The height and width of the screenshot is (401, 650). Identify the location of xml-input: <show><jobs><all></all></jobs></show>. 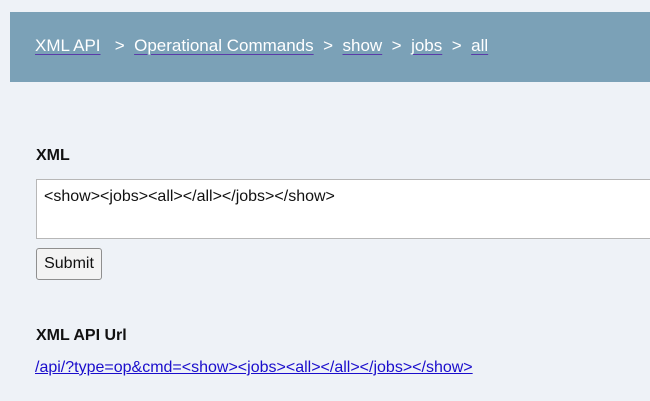
(343, 209).